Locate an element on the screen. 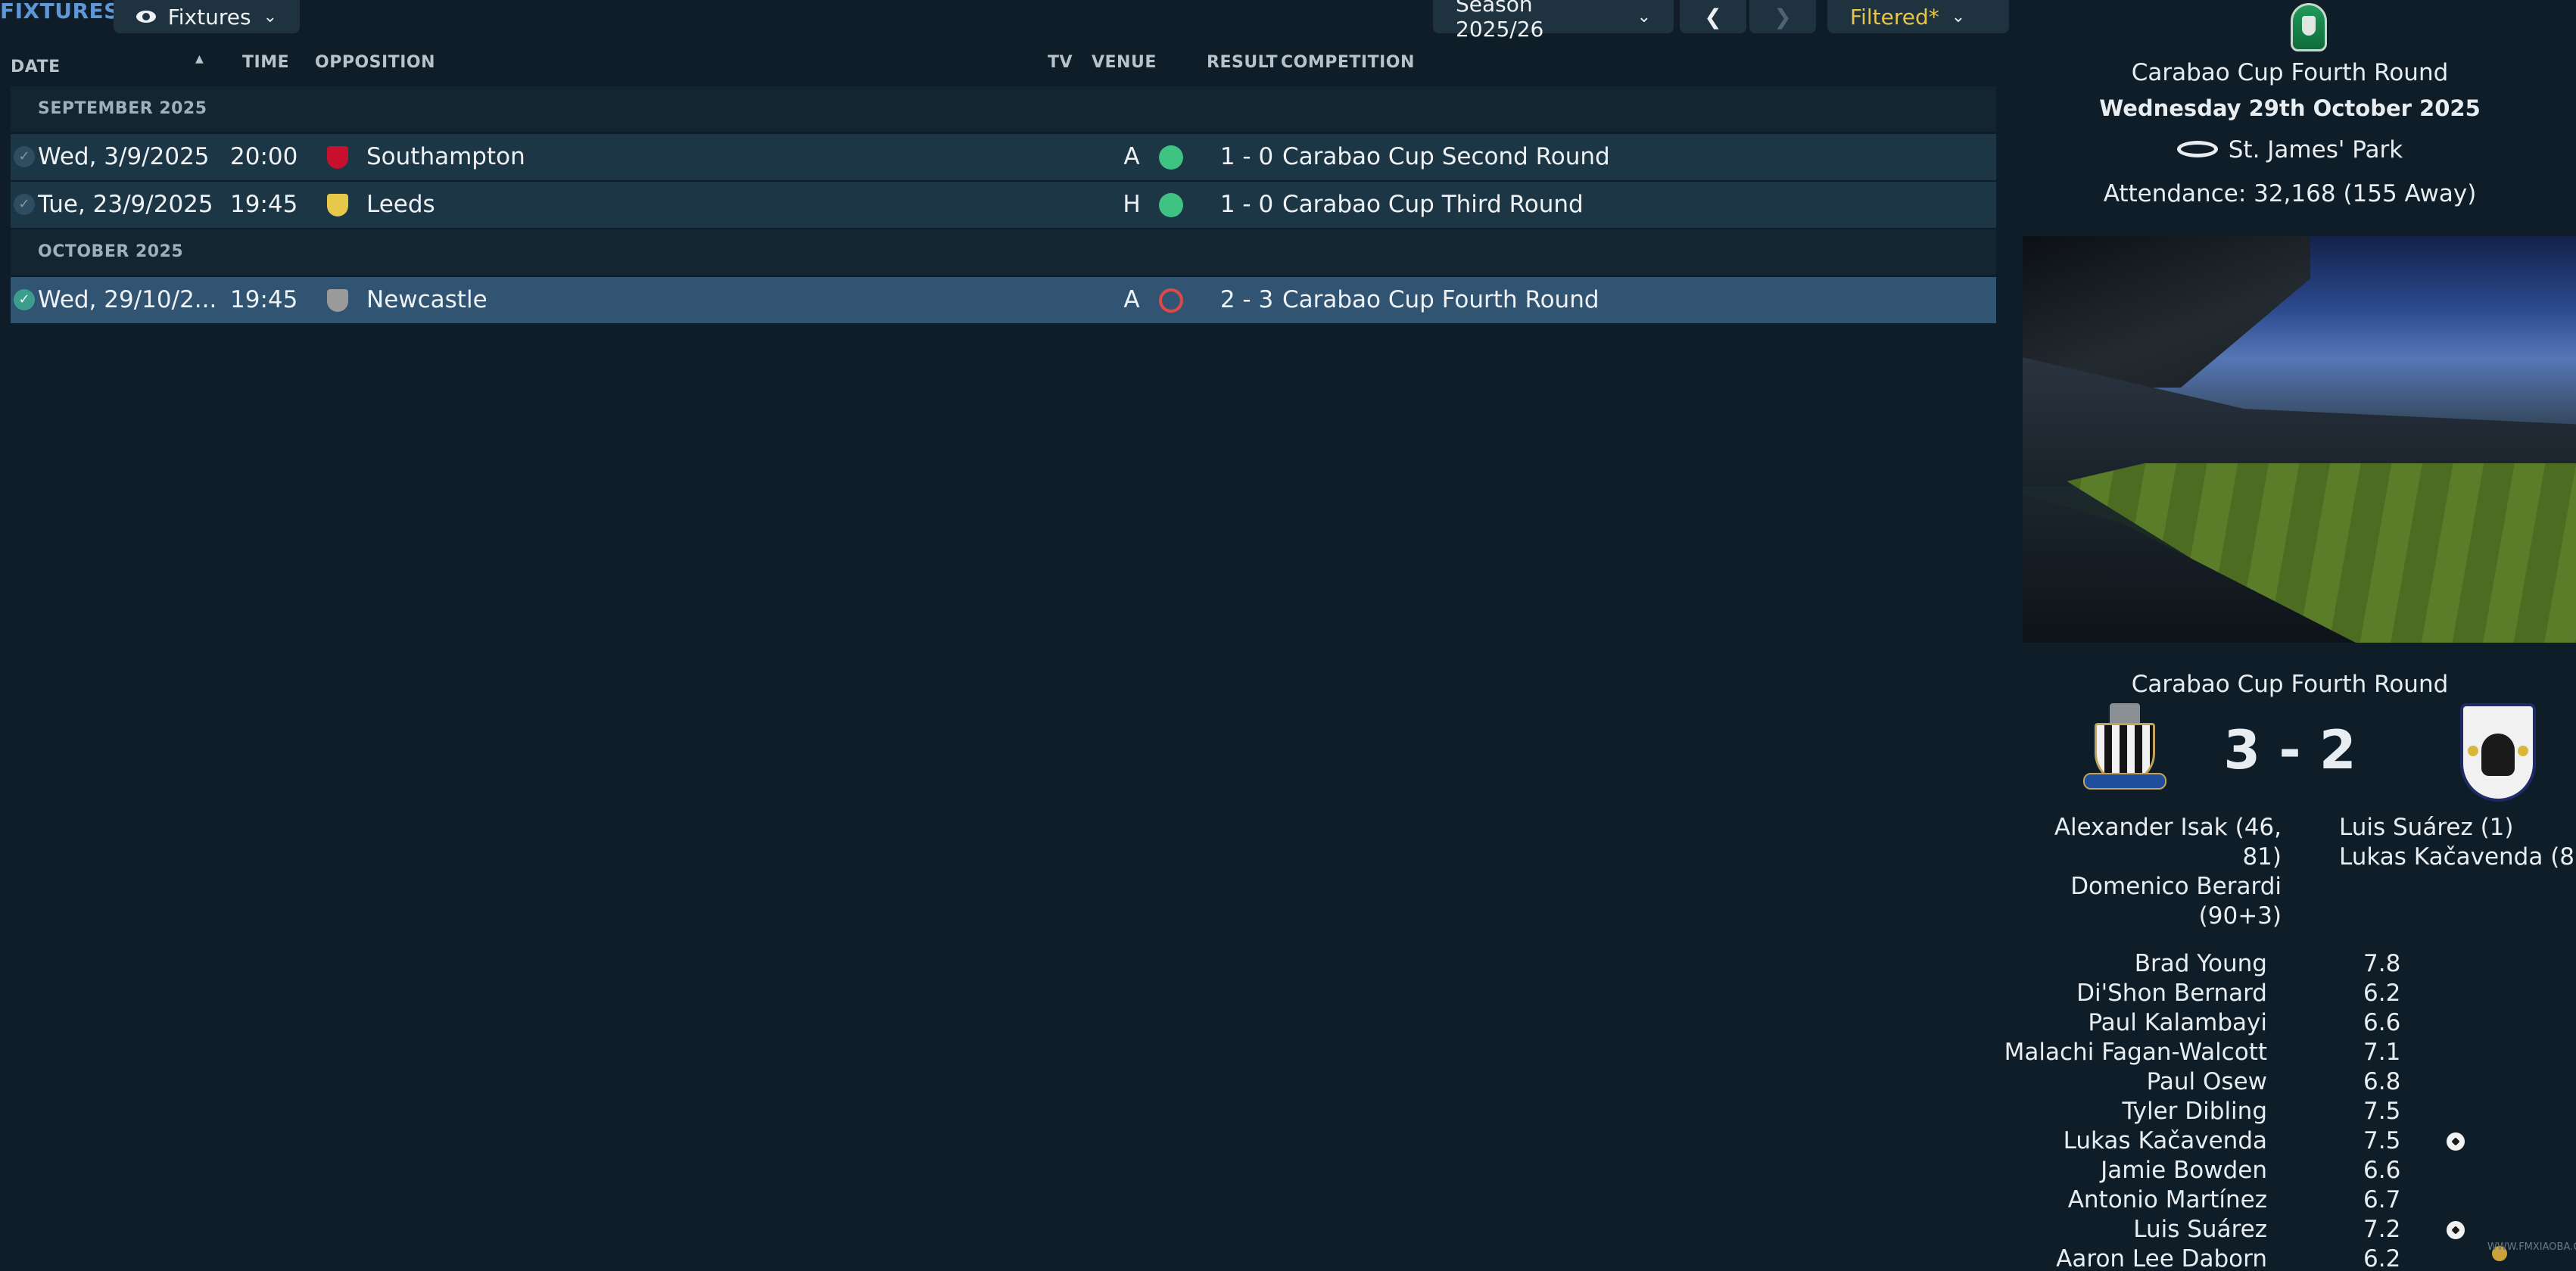  next-season-button: ❯ is located at coordinates (1782, 16).